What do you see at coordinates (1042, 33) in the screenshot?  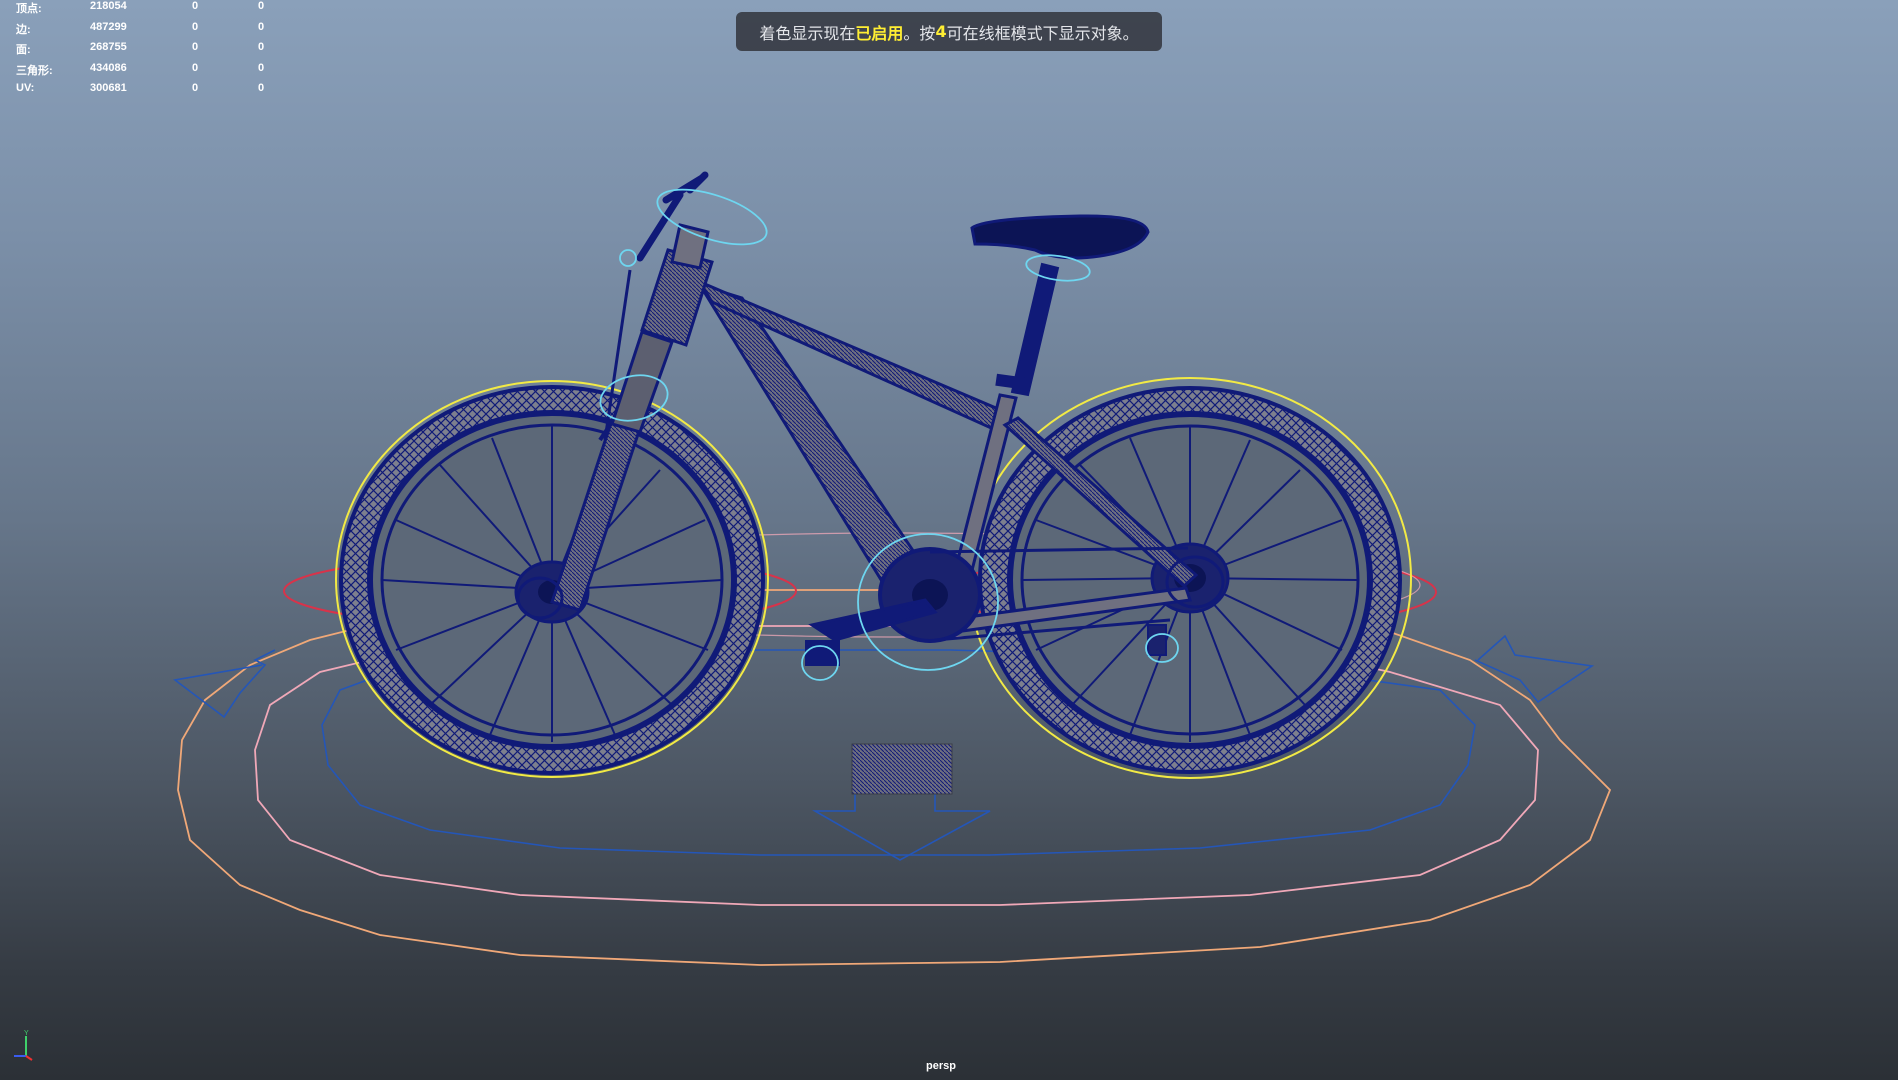 I see `notice-text: 可在线框模式下显示对象。` at bounding box center [1042, 33].